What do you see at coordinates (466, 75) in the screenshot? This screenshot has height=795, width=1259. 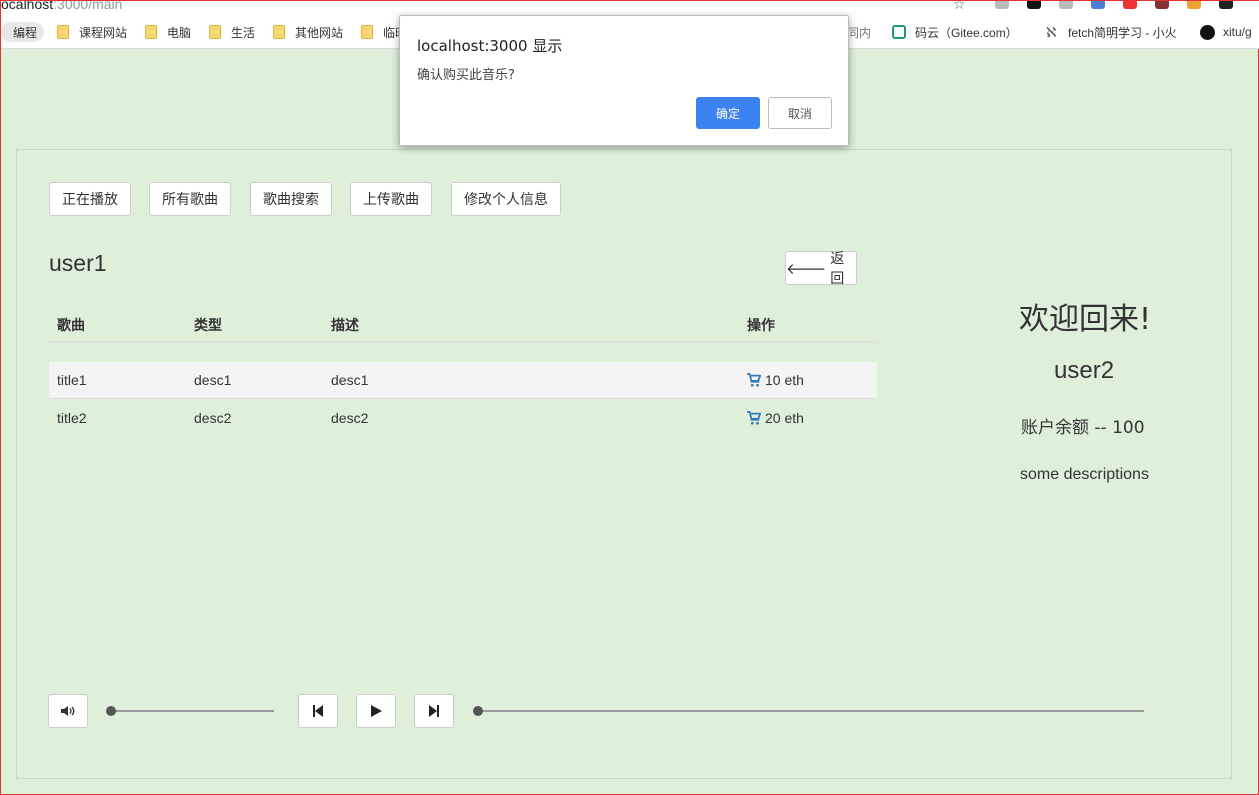 I see `dialog-message: 确认购买此音乐?` at bounding box center [466, 75].